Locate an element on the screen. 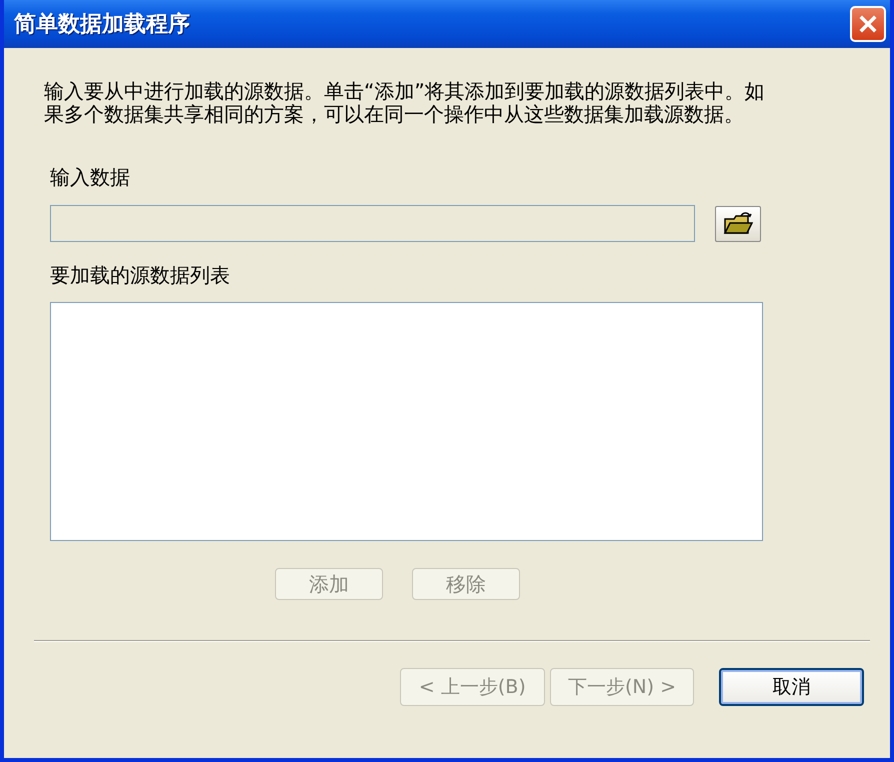 The height and width of the screenshot is (762, 894). list-label: 要加载的源数据列表 is located at coordinates (140, 275).